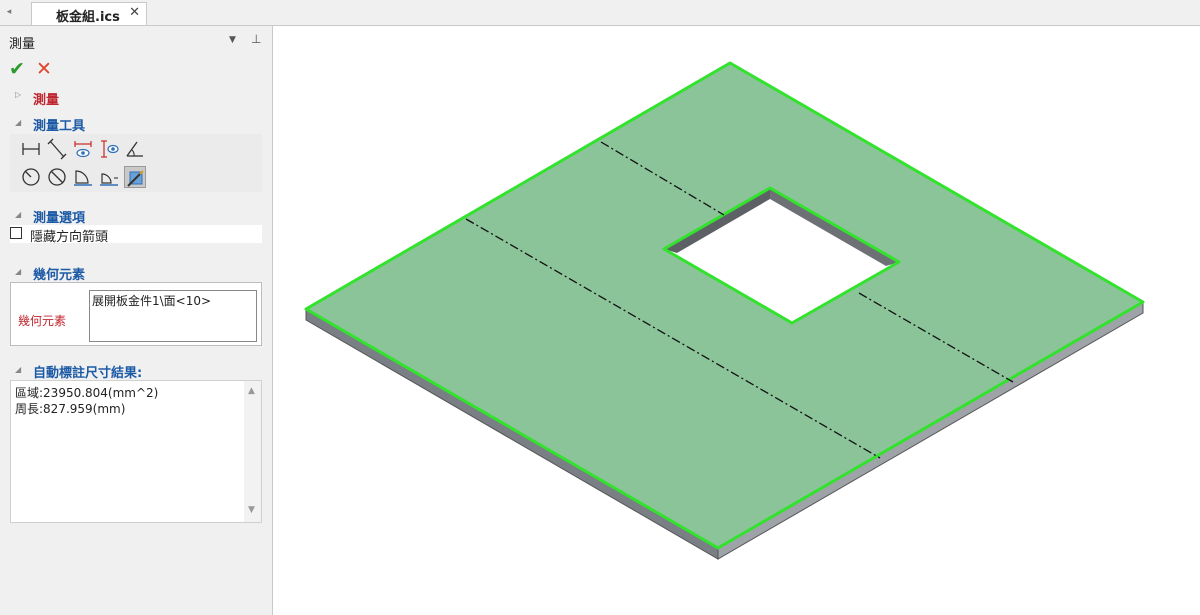 This screenshot has width=1200, height=615. Describe the element at coordinates (83, 149) in the screenshot. I see `dimension-view-horizontal-icon` at that location.